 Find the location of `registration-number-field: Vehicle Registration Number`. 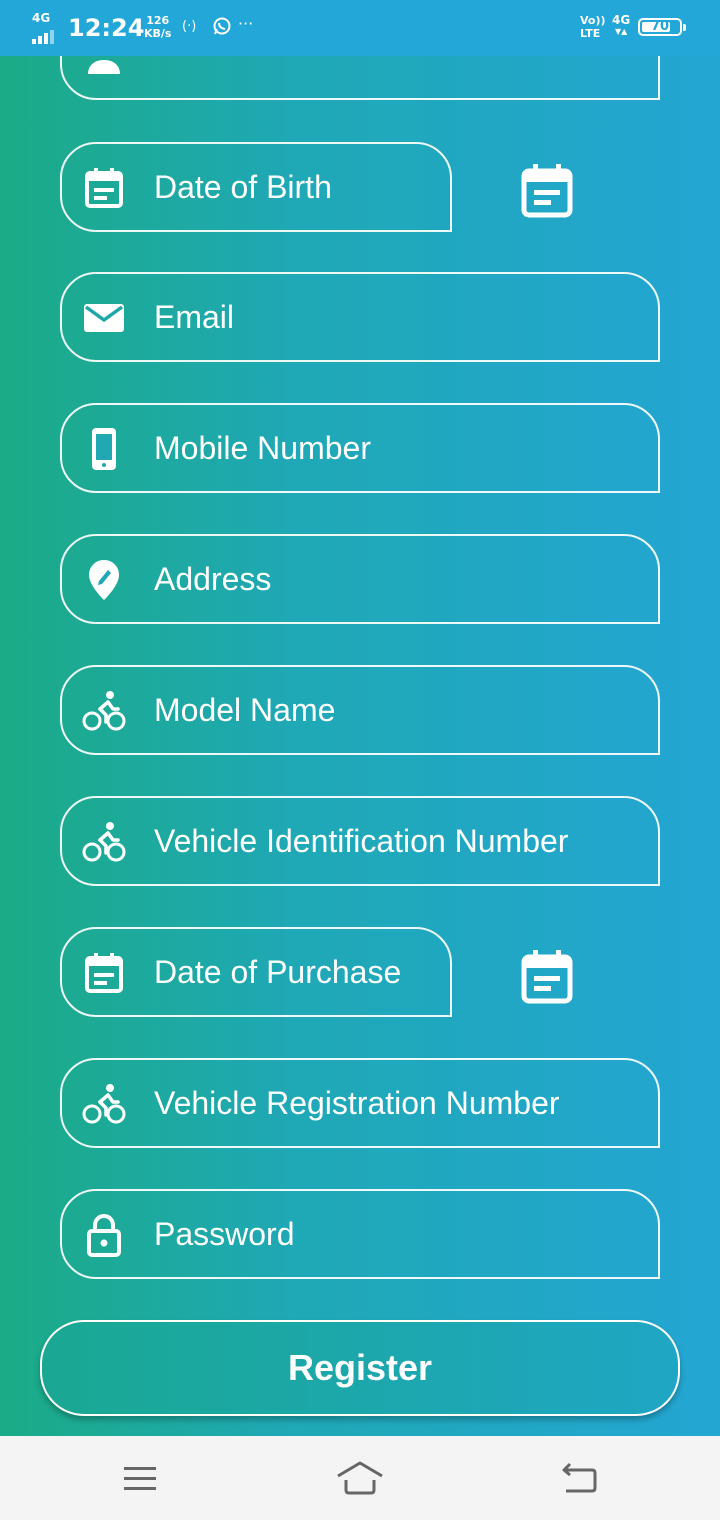

registration-number-field: Vehicle Registration Number is located at coordinates (360, 1103).